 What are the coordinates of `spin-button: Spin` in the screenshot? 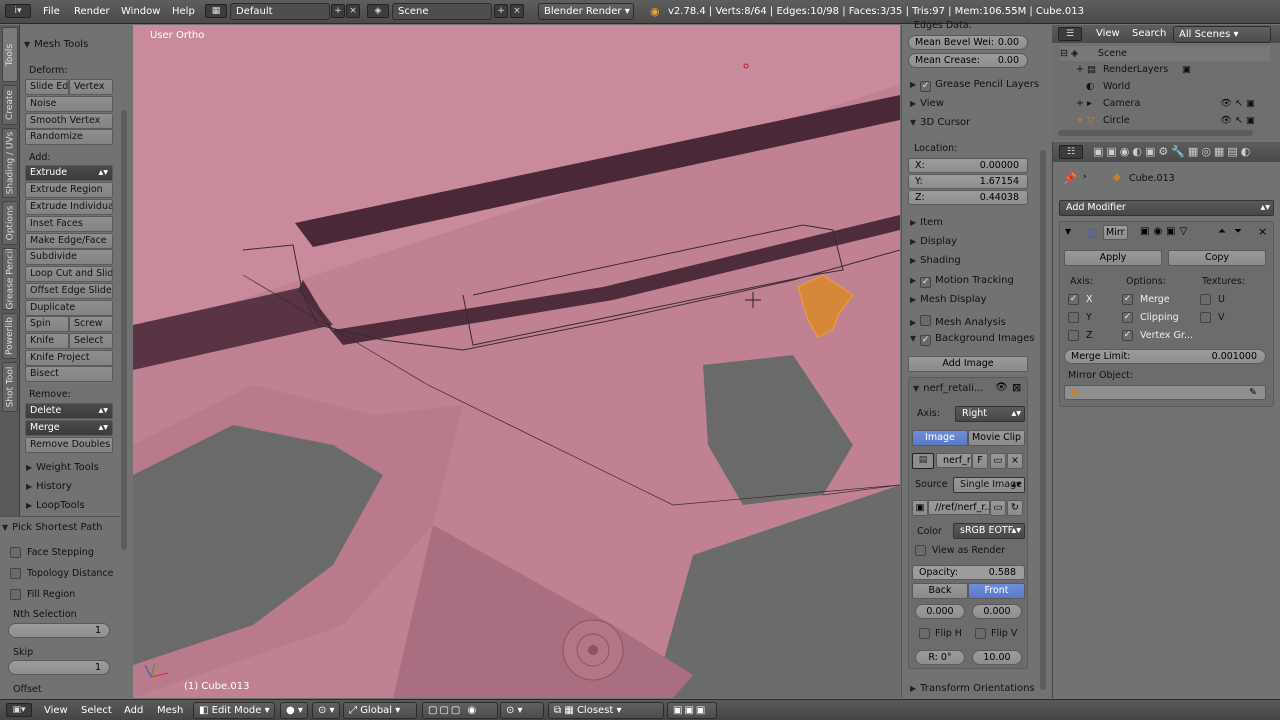 It's located at (47, 324).